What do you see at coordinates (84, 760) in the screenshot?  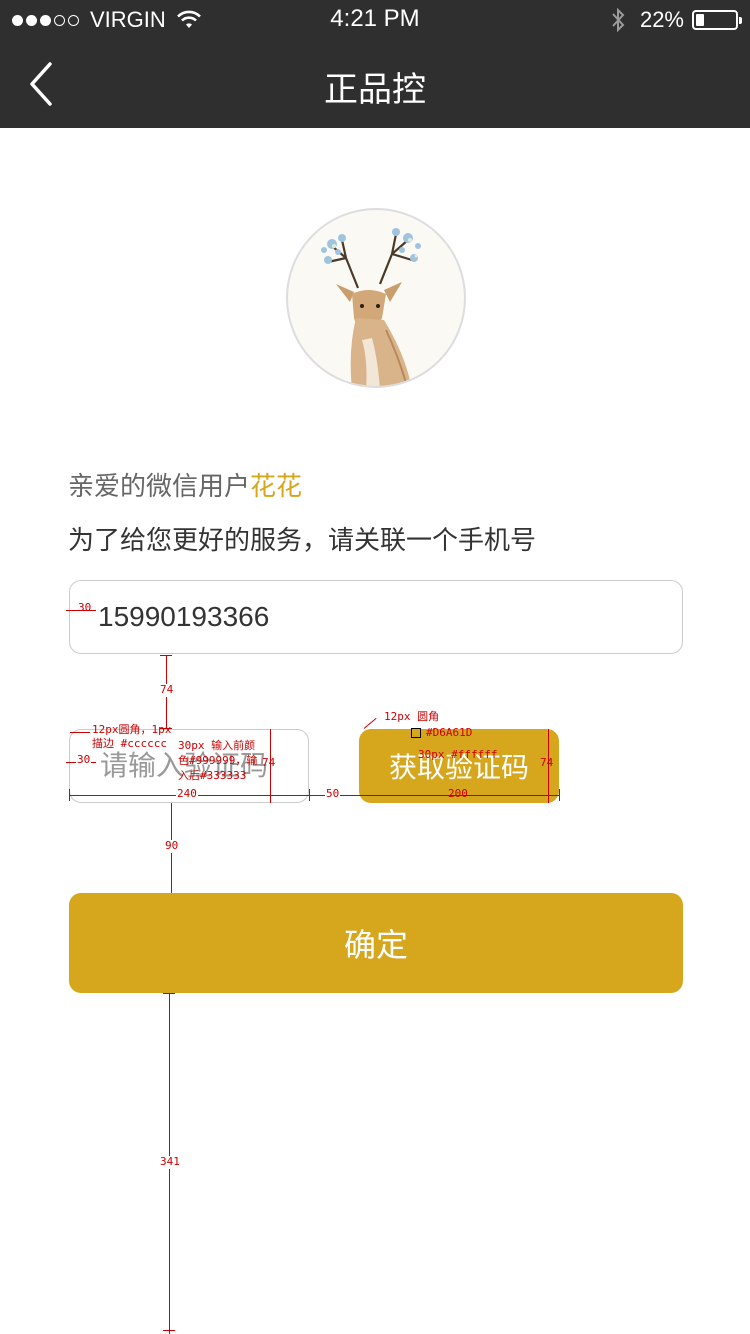 I see `annotation-code-padding: 30` at bounding box center [84, 760].